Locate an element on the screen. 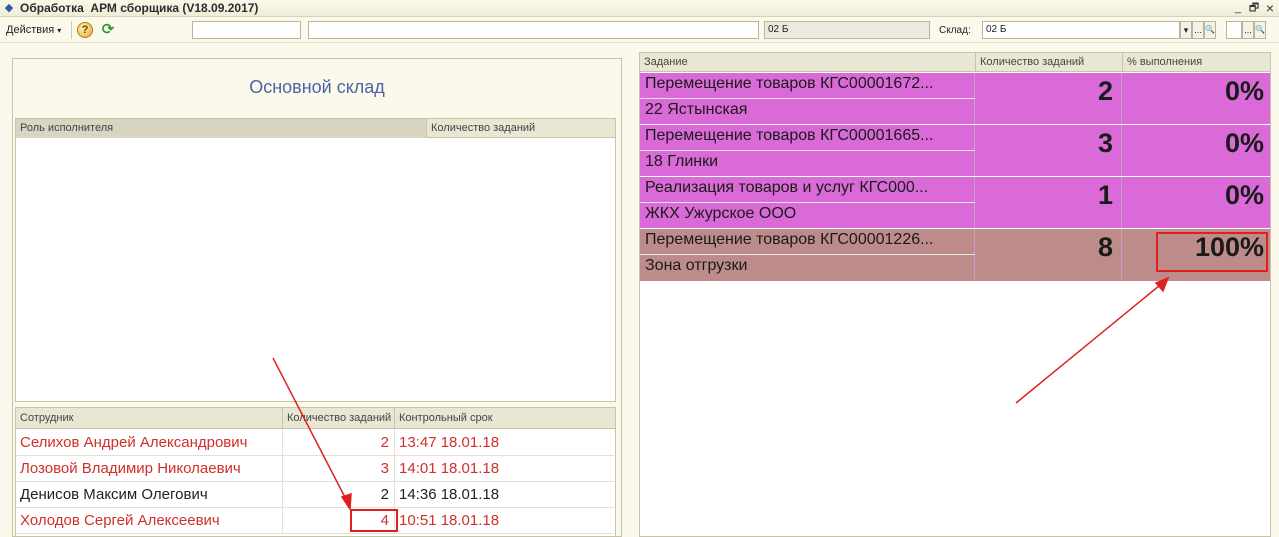 This screenshot has height=537, width=1279. annotation-arrow-left is located at coordinates (311, 432).